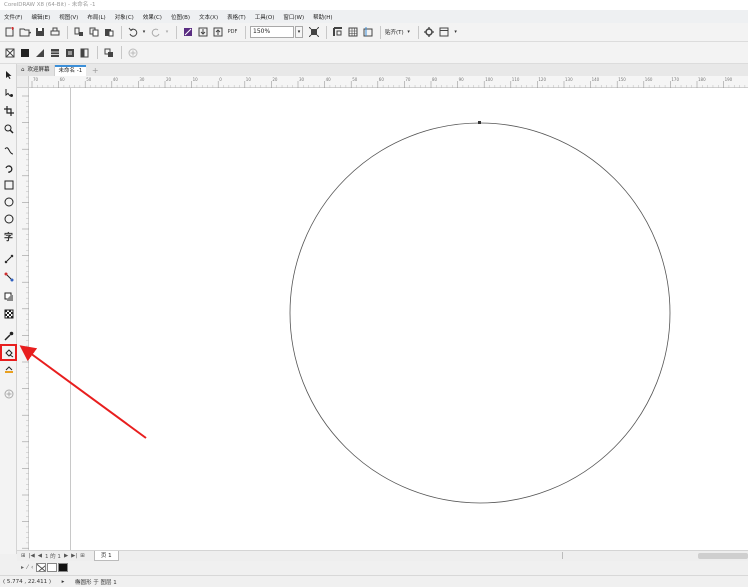 The width and height of the screenshot is (748, 587). Describe the element at coordinates (22, 567) in the screenshot. I see `palette-arrow-icon: ▸` at that location.